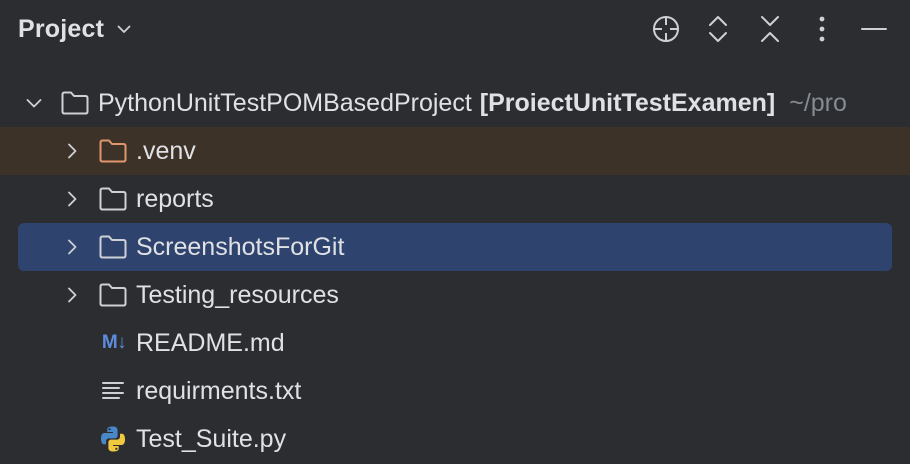  Describe the element at coordinates (240, 247) in the screenshot. I see `tree-item-label: ScreenshotsForGit` at that location.